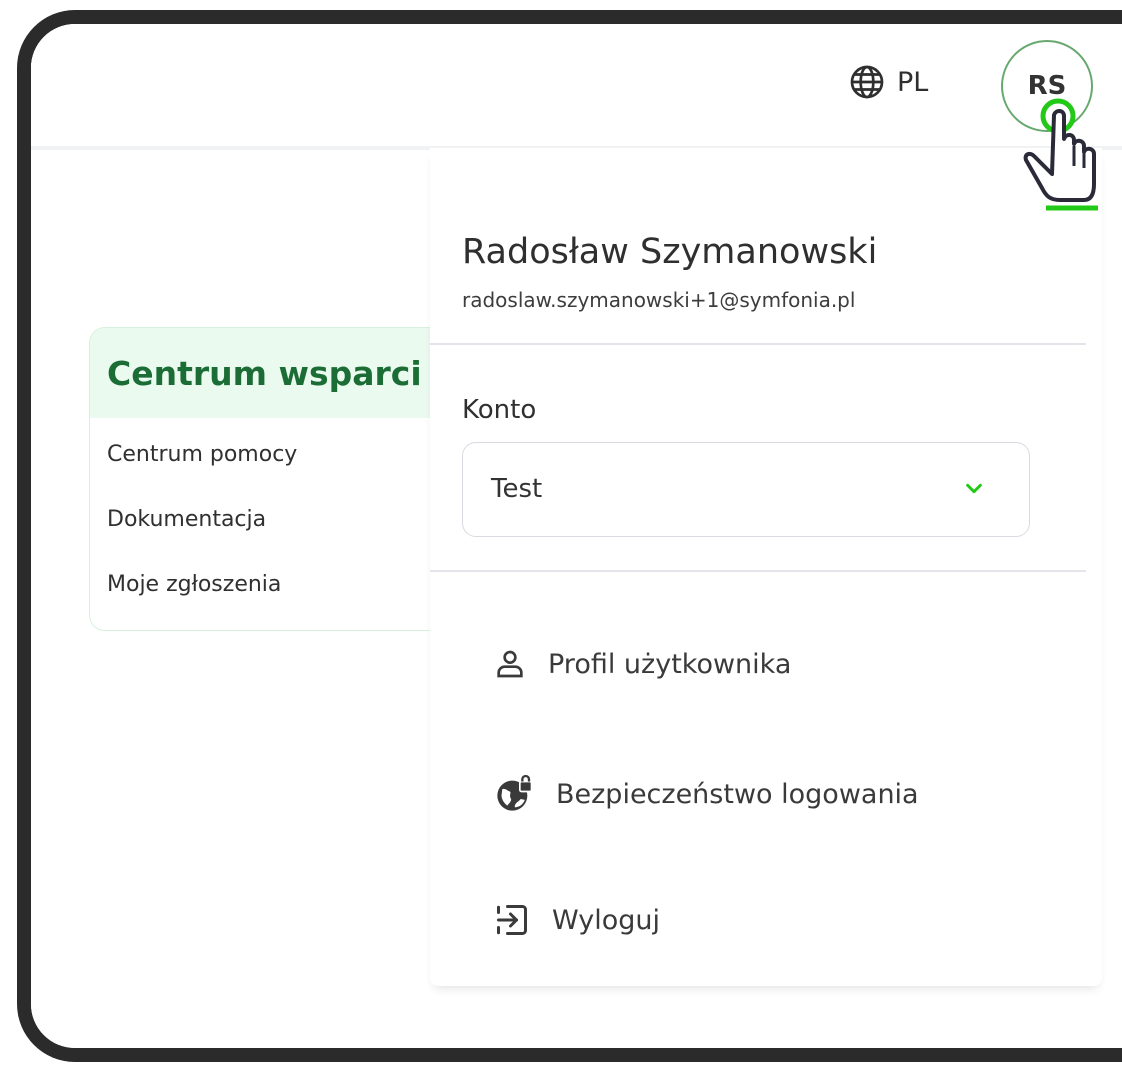 The width and height of the screenshot is (1122, 1071). Describe the element at coordinates (974, 488) in the screenshot. I see `chevron-down-icon` at that location.